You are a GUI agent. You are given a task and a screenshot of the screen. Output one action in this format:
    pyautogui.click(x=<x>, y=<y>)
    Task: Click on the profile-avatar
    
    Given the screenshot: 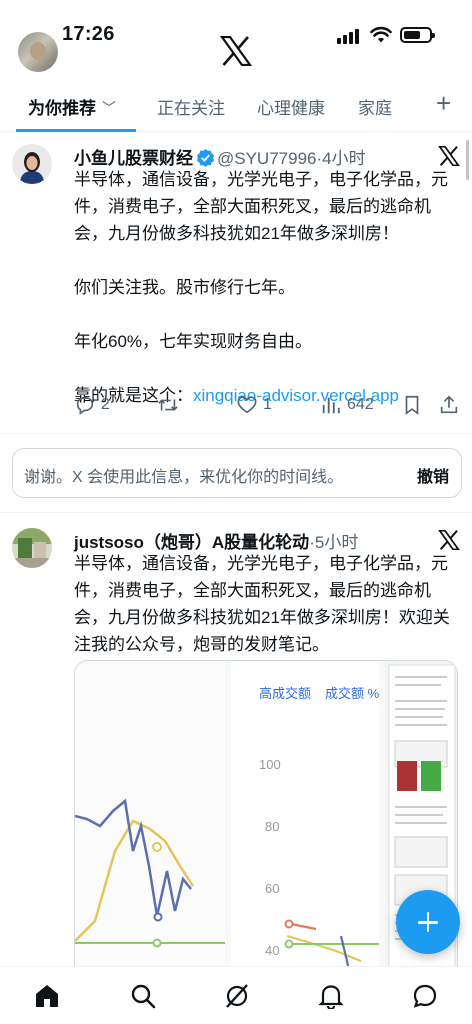 What is the action you would take?
    pyautogui.click(x=38, y=52)
    